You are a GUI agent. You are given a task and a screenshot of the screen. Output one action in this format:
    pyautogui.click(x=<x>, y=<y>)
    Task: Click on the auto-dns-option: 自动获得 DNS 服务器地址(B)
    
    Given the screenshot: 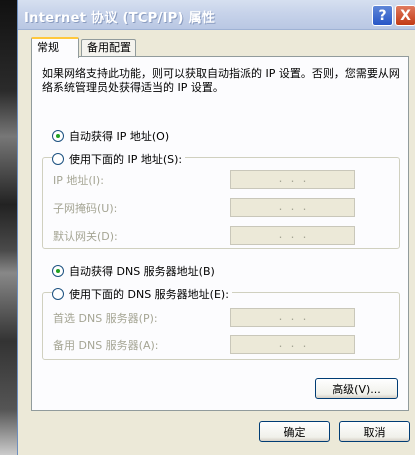 What is the action you would take?
    pyautogui.click(x=133, y=271)
    